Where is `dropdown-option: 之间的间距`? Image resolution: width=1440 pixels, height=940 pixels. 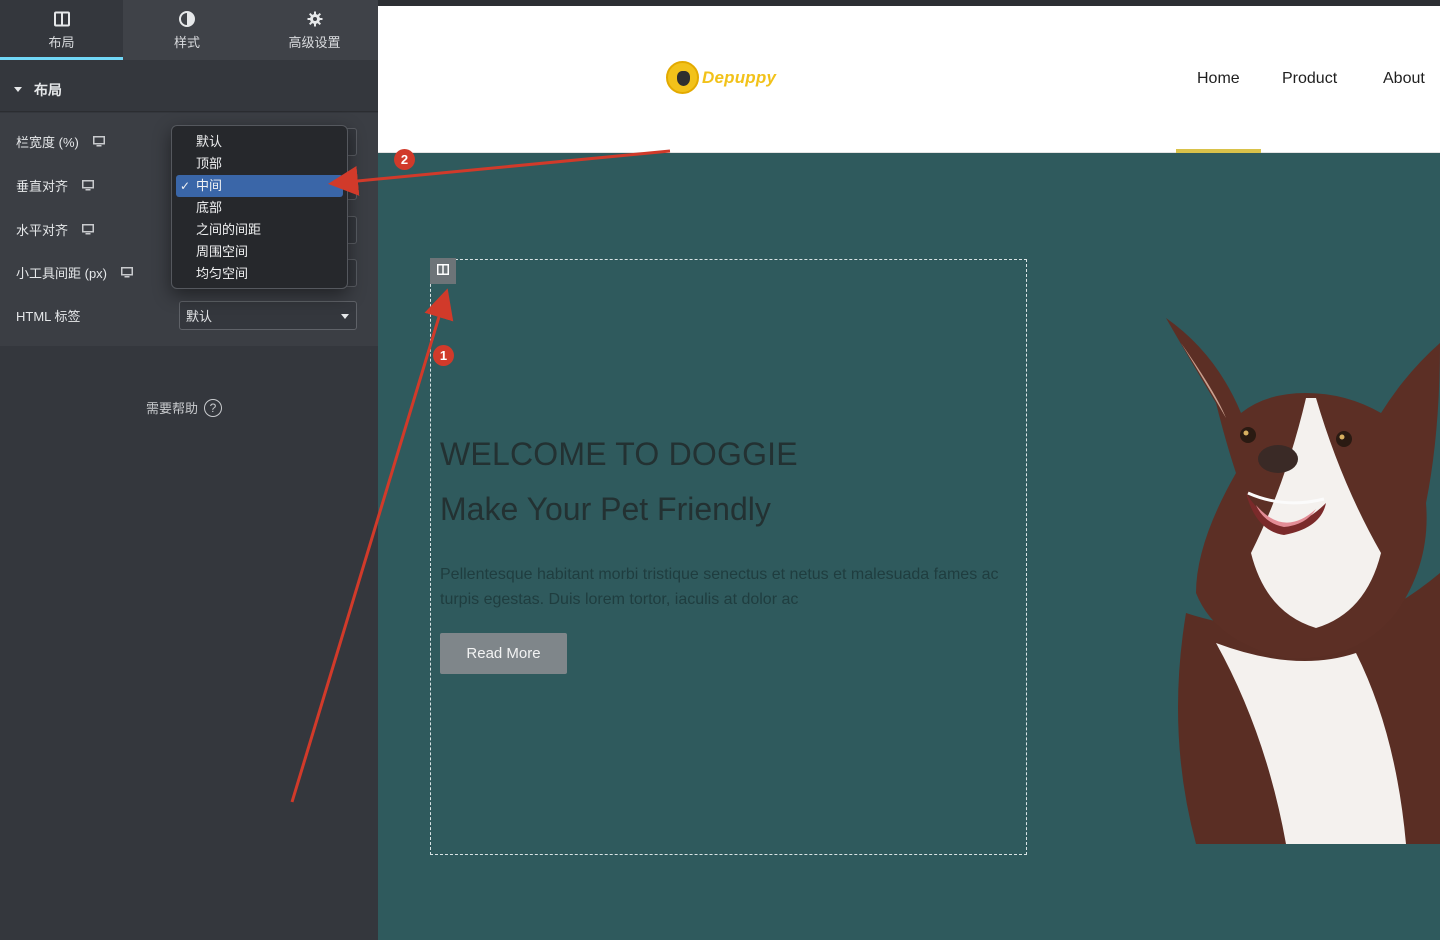
dropdown-option: 之间的间距 is located at coordinates (259, 230).